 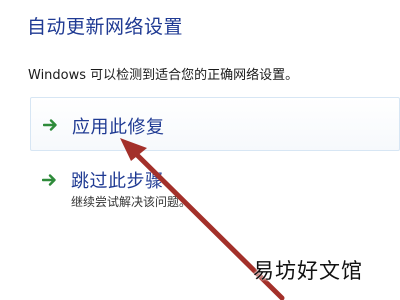 I want to click on watermark-text: 易坊好文馆, so click(x=308, y=271).